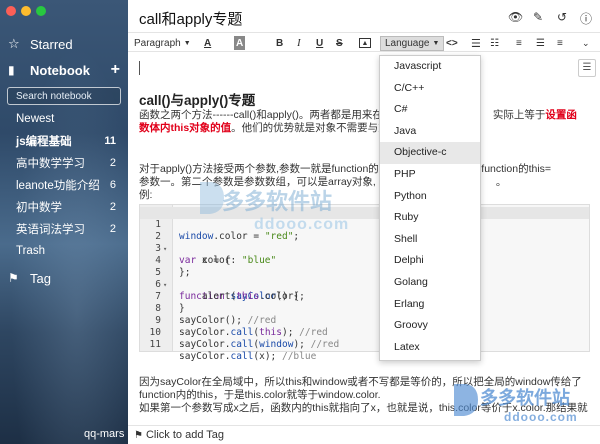 The height and width of the screenshot is (444, 600). I want to click on code-line: 1 window.color = "red";, so click(364, 224).